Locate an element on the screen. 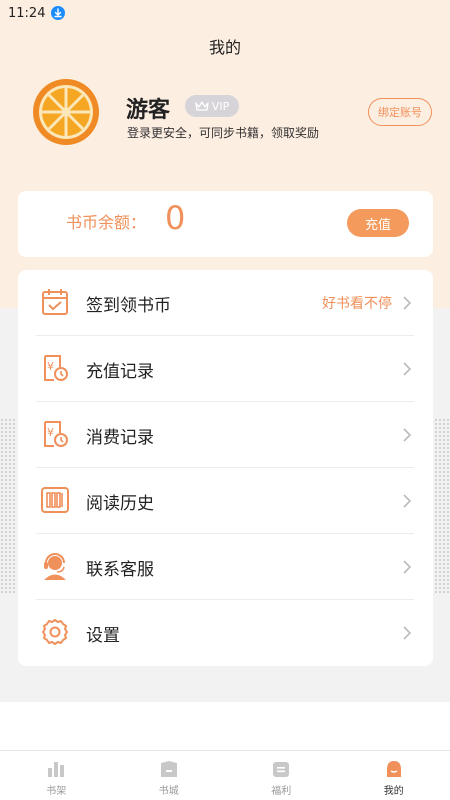 The width and height of the screenshot is (450, 800). bind-account-button: 绑定账号 is located at coordinates (400, 112).